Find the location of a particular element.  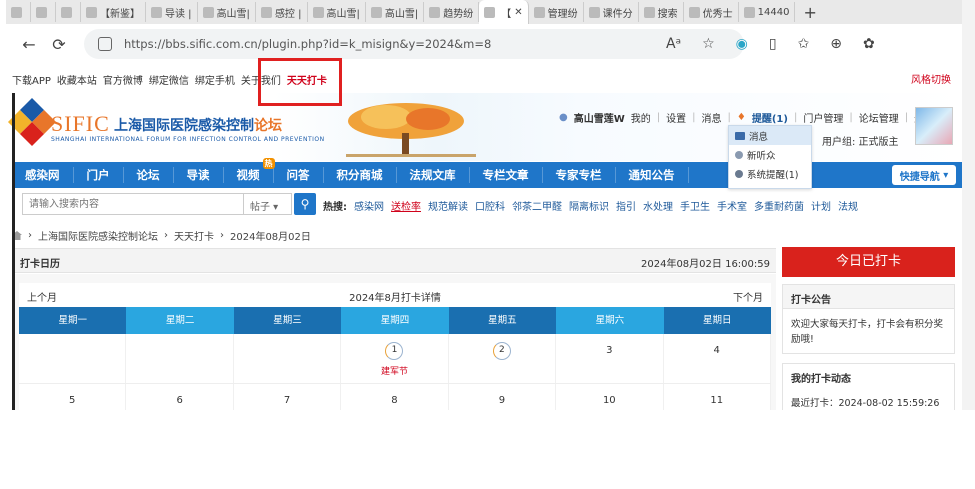

refresh-icon: ⟳ is located at coordinates (59, 44).